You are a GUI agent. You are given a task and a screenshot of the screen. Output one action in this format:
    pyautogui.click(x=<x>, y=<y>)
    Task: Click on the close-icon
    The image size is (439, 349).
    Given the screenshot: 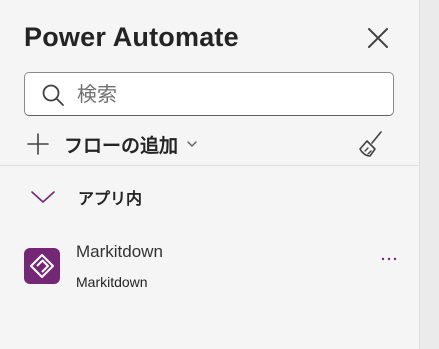 What is the action you would take?
    pyautogui.click(x=378, y=38)
    